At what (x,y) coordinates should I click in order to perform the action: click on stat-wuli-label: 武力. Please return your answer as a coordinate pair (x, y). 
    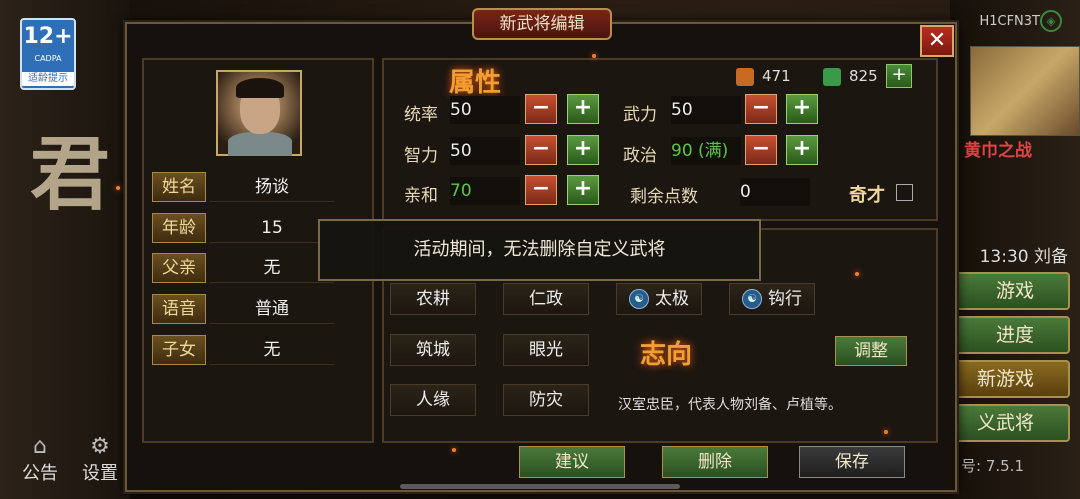
    Looking at the image, I should click on (640, 115).